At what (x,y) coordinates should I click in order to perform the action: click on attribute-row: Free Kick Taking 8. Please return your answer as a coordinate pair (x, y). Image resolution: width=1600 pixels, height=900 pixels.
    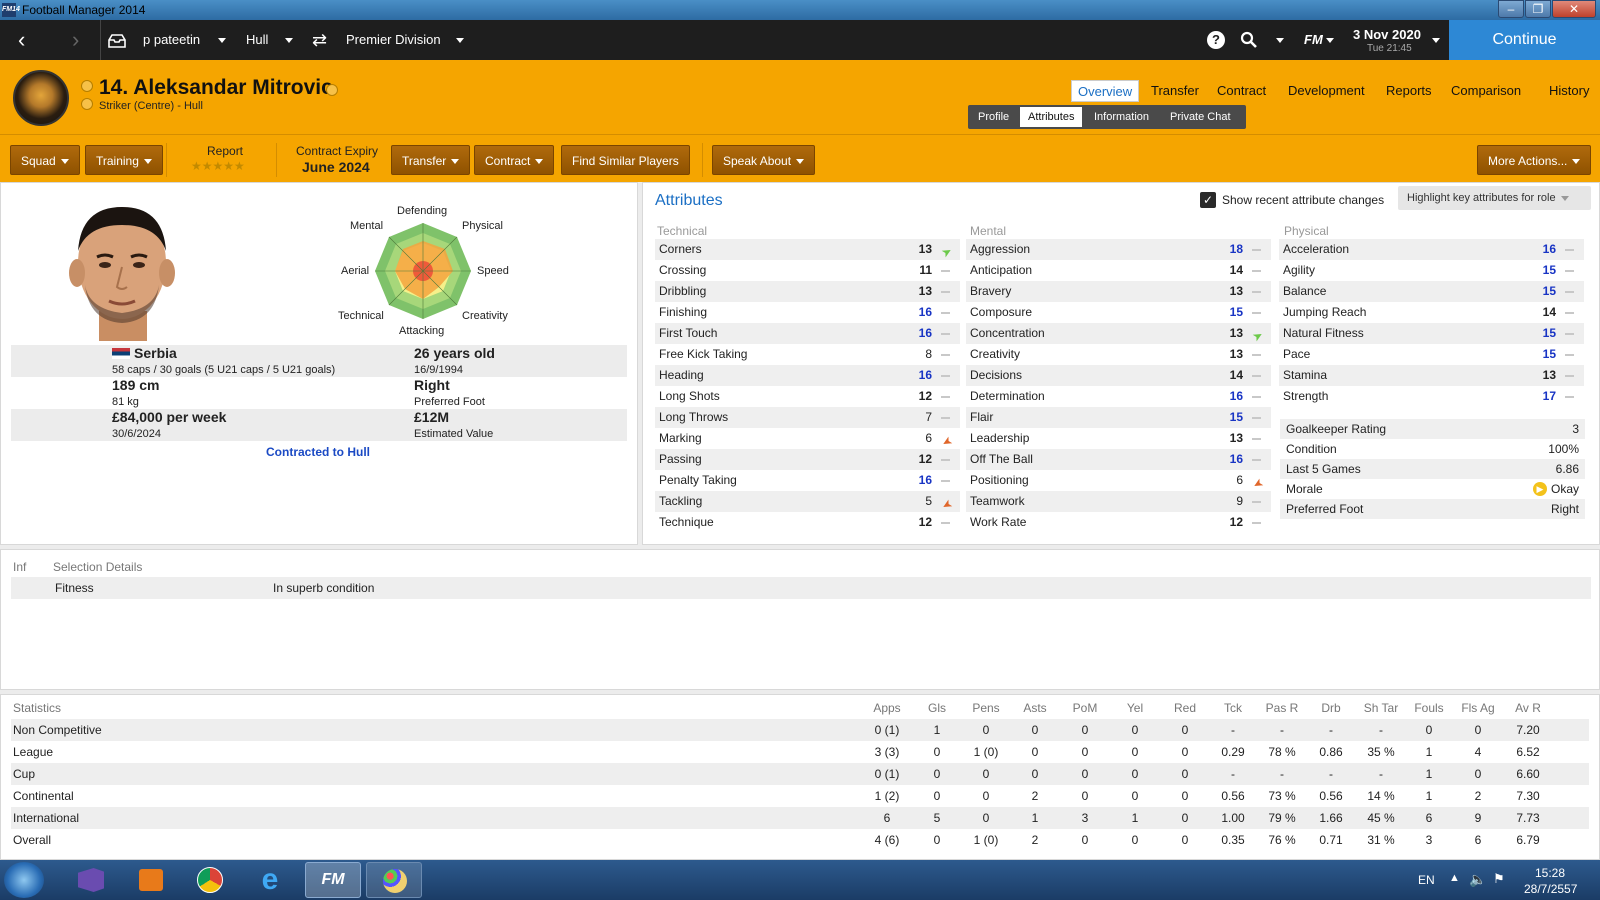
    Looking at the image, I should click on (807, 354).